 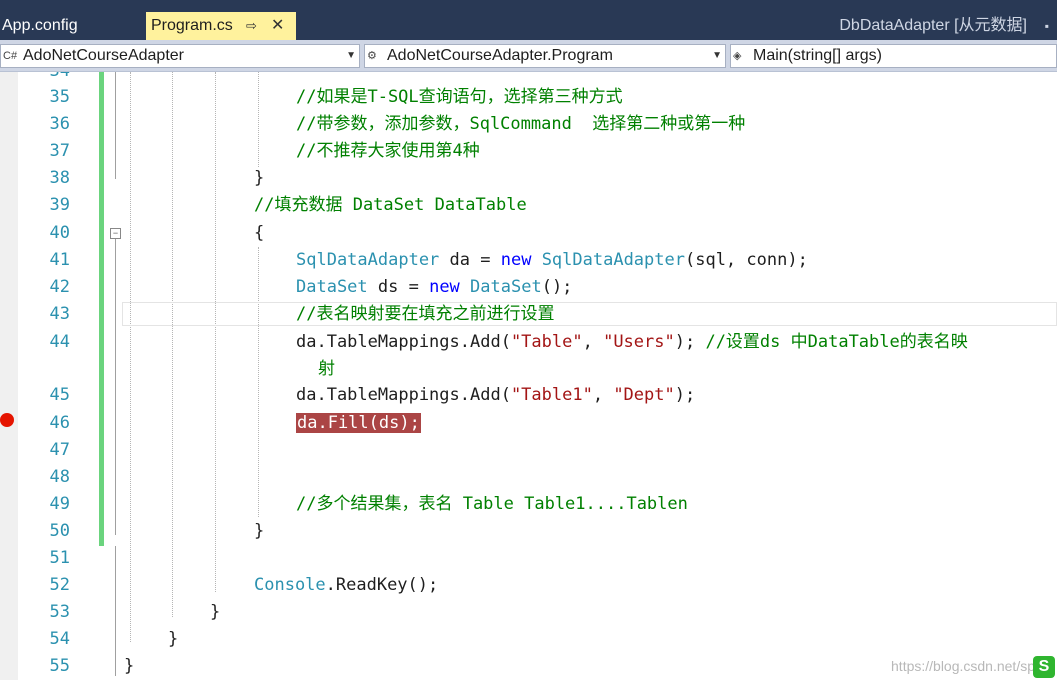 I want to click on code-line: da.Fill(ds);, so click(x=358, y=423).